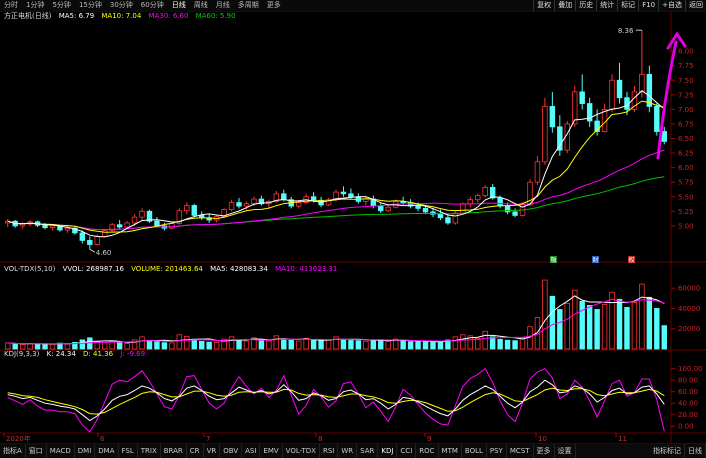 The width and height of the screenshot is (706, 458). I want to click on price-tick-10: 5.50, so click(686, 197).